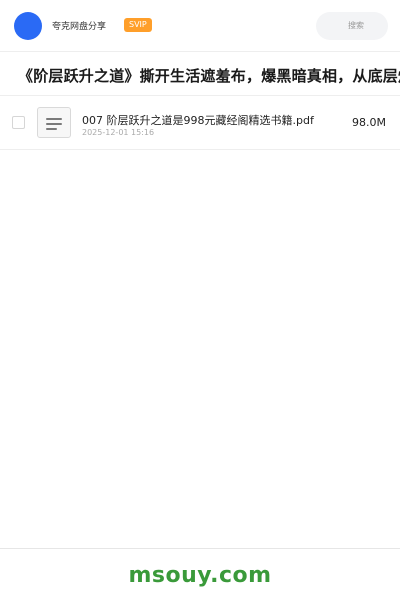 The image size is (400, 600). Describe the element at coordinates (138, 25) in the screenshot. I see `svip-badge: SVIP` at that location.